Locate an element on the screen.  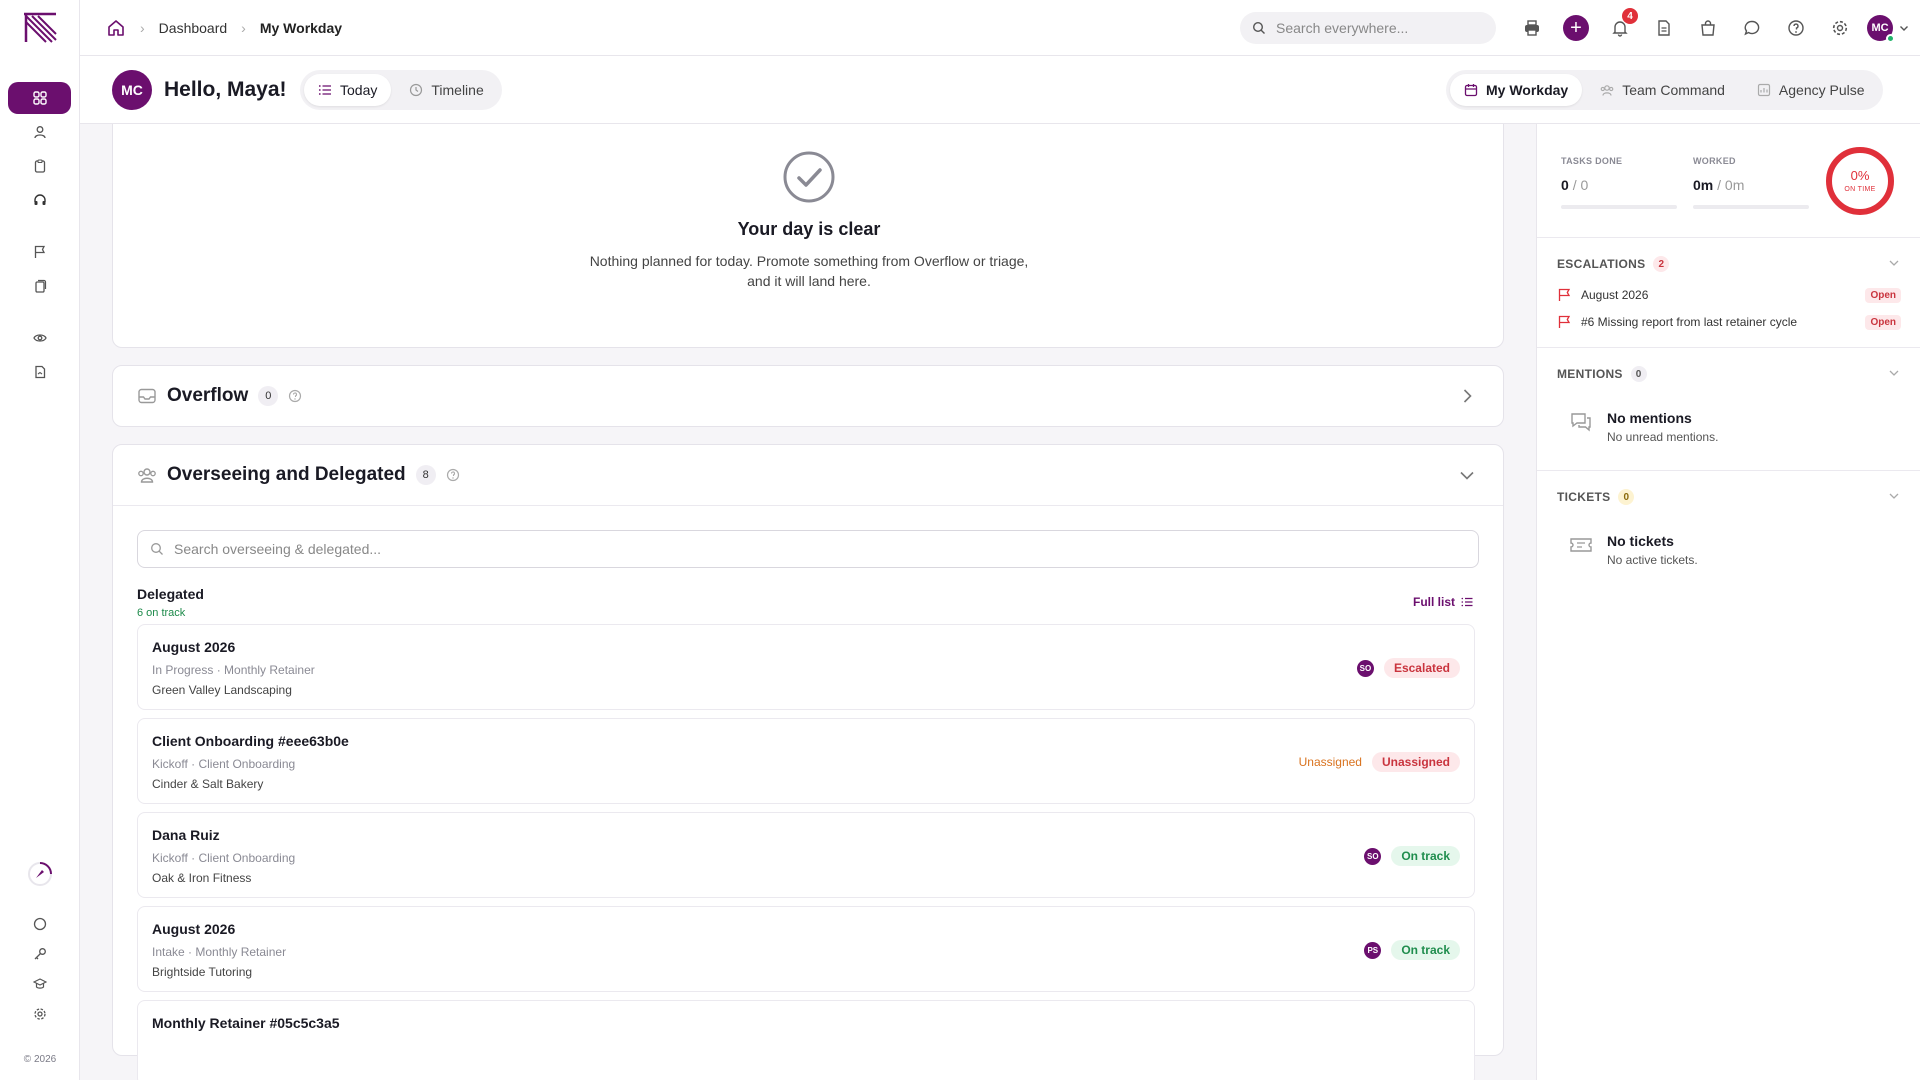
section-header: Overflow 0 is located at coordinates (219, 396).